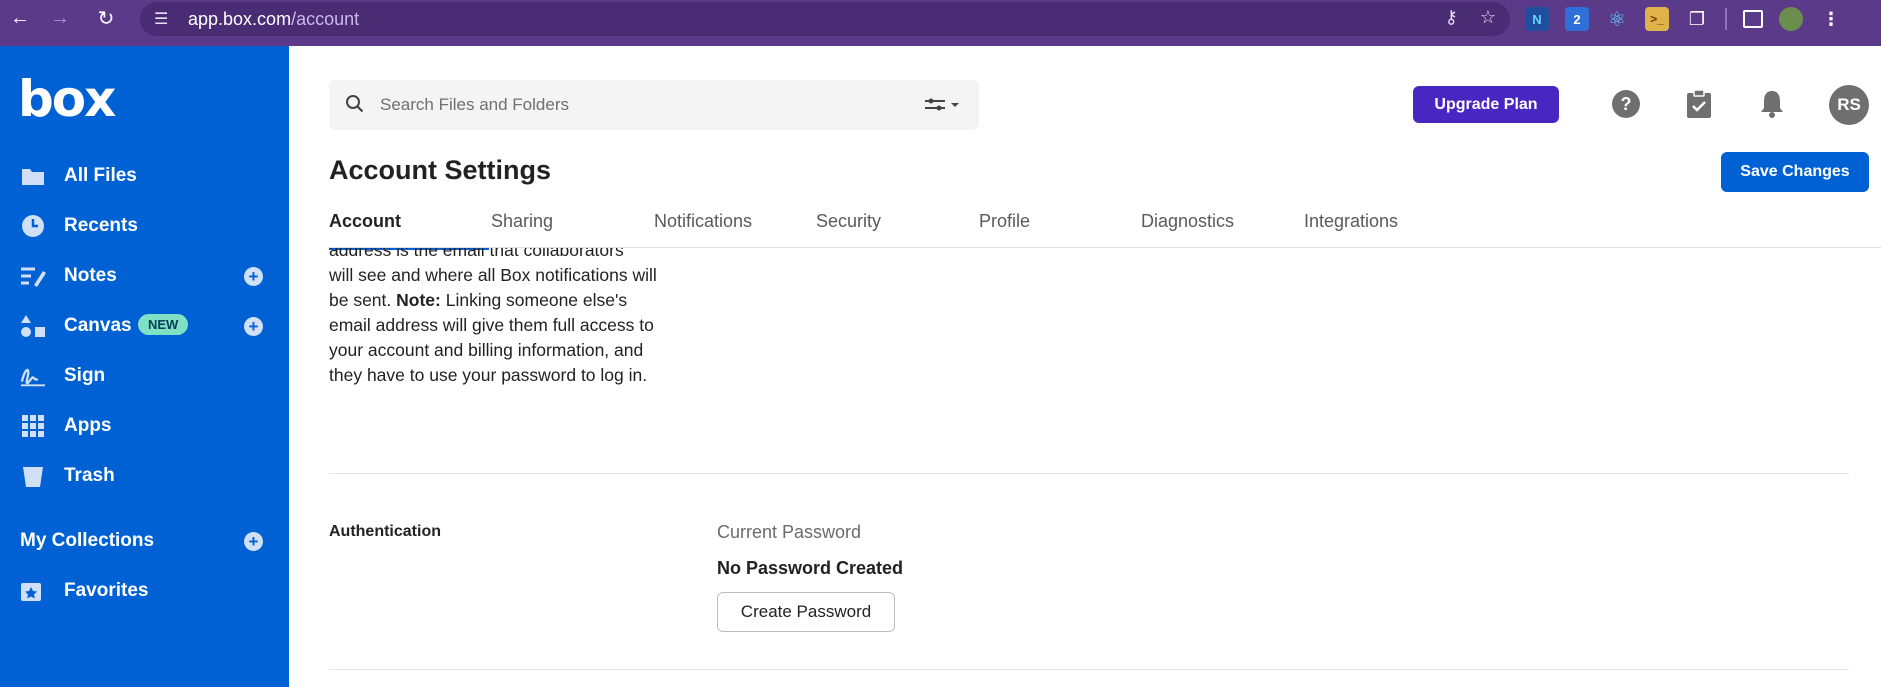 This screenshot has height=687, width=1881. Describe the element at coordinates (98, 325) in the screenshot. I see `sidebar-item-label: Canvas` at that location.